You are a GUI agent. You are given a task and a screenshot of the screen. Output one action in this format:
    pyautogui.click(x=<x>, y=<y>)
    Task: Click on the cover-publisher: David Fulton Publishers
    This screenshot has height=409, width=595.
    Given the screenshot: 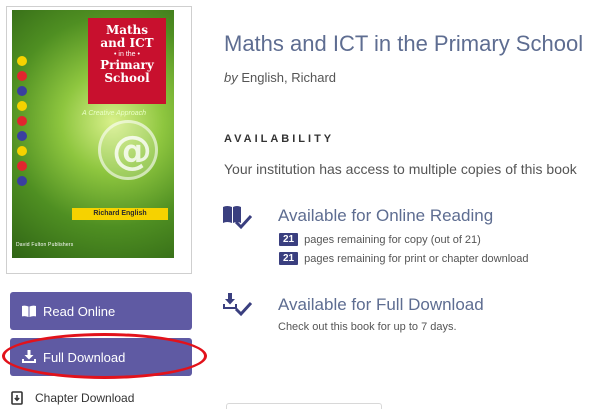 What is the action you would take?
    pyautogui.click(x=45, y=245)
    